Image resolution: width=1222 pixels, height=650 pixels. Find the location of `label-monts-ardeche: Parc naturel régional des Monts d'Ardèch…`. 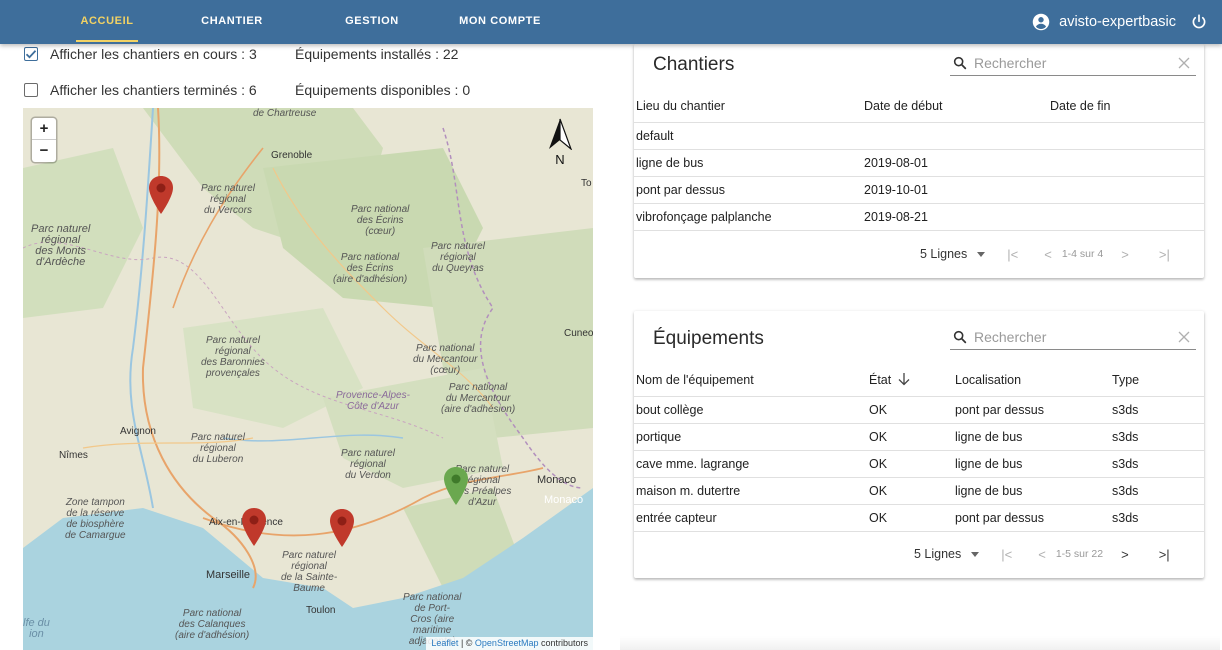

label-monts-ardeche: Parc naturel régional des Monts d'Ardèch… is located at coordinates (61, 245).